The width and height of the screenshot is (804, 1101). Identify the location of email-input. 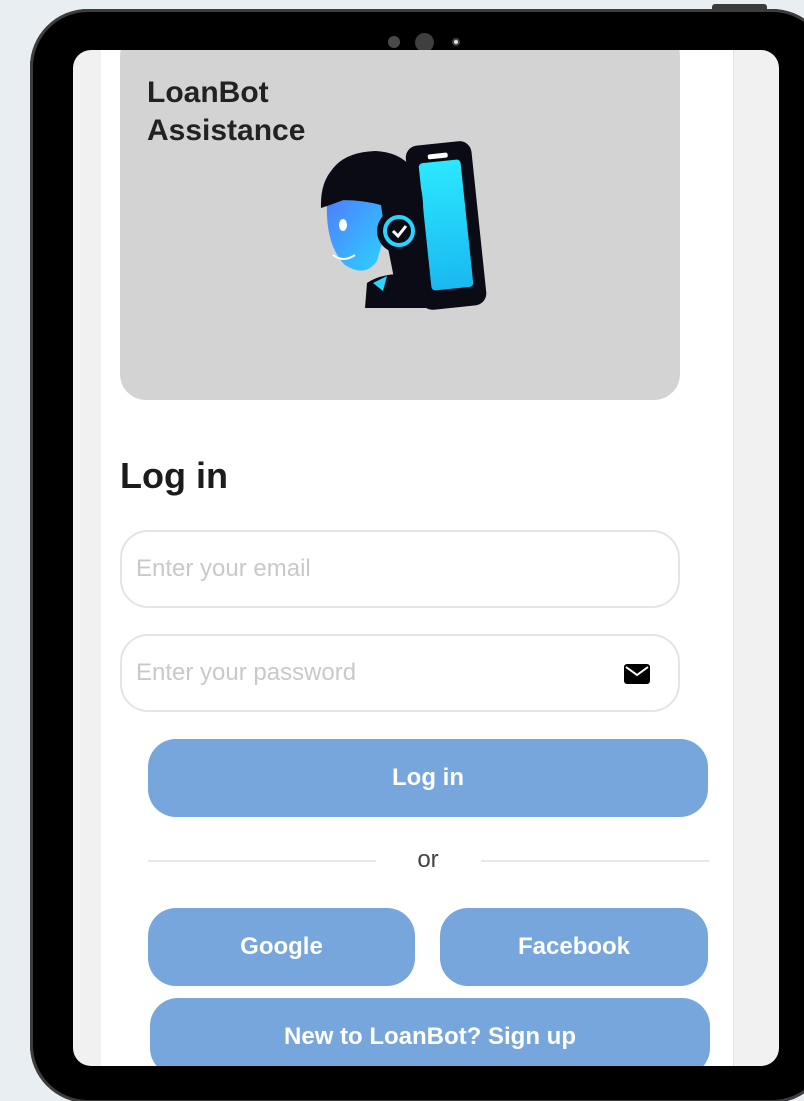
(400, 569).